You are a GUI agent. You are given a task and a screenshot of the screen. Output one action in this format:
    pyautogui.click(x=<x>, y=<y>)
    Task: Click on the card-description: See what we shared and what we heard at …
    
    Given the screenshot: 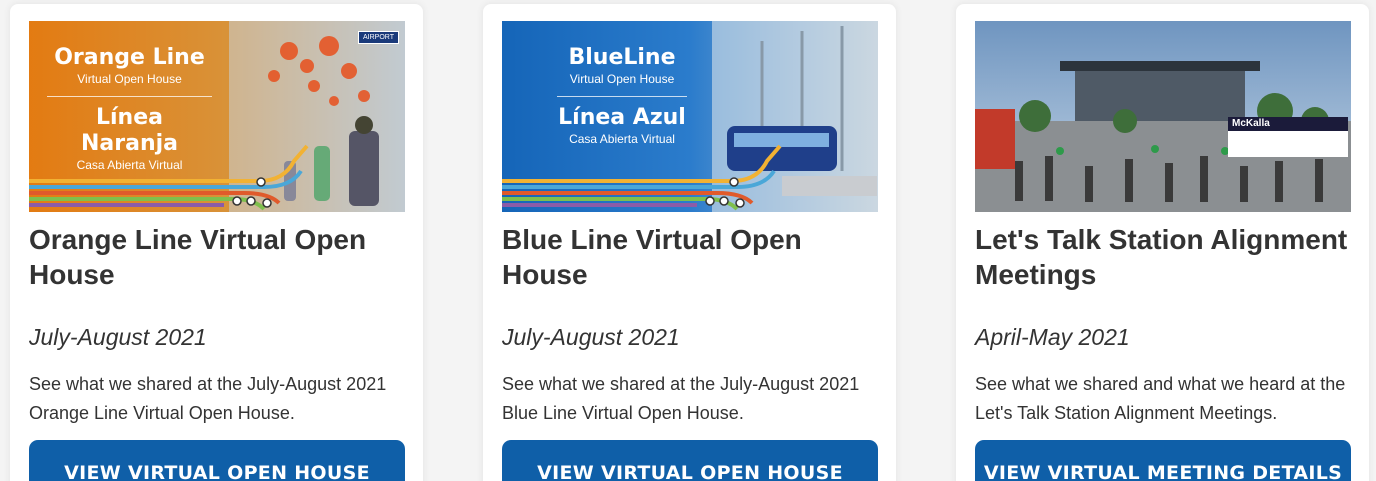 What is the action you would take?
    pyautogui.click(x=1160, y=398)
    